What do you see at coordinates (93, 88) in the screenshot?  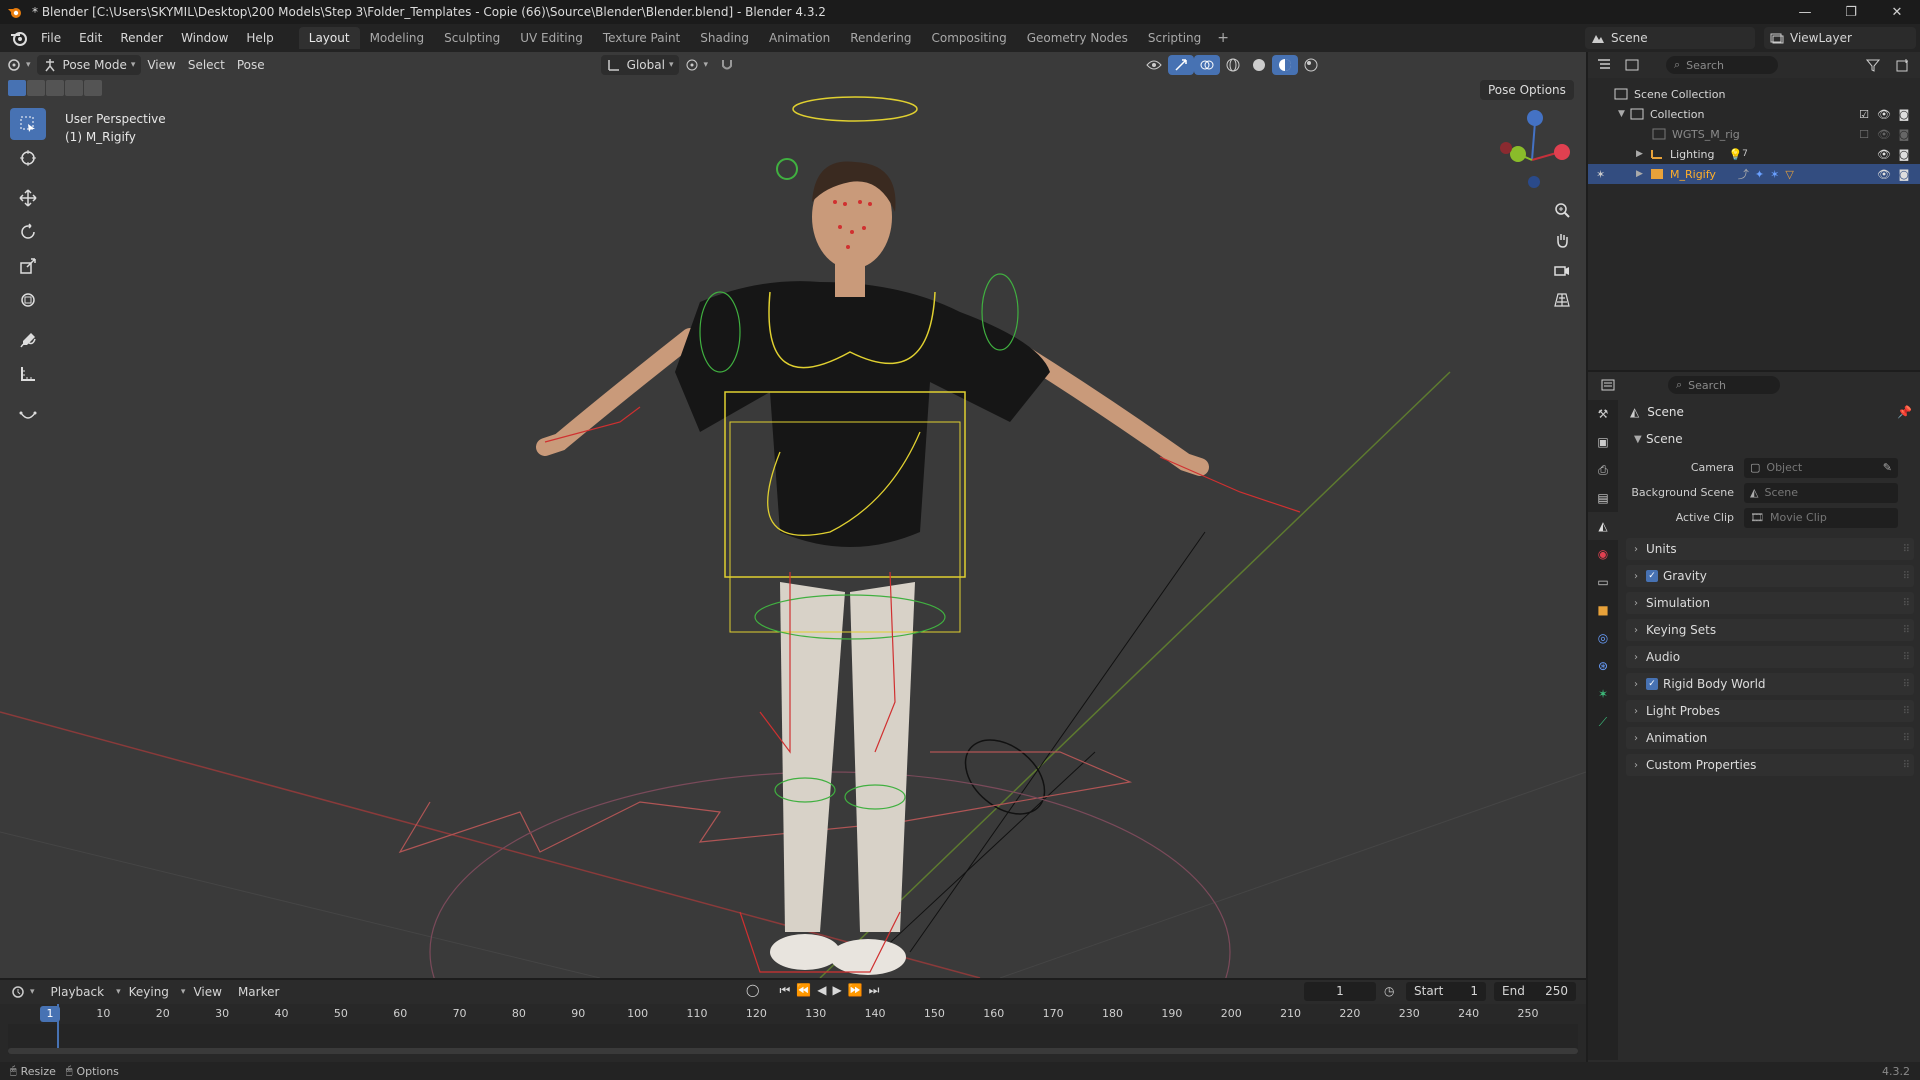 I see `select-intersect-button` at bounding box center [93, 88].